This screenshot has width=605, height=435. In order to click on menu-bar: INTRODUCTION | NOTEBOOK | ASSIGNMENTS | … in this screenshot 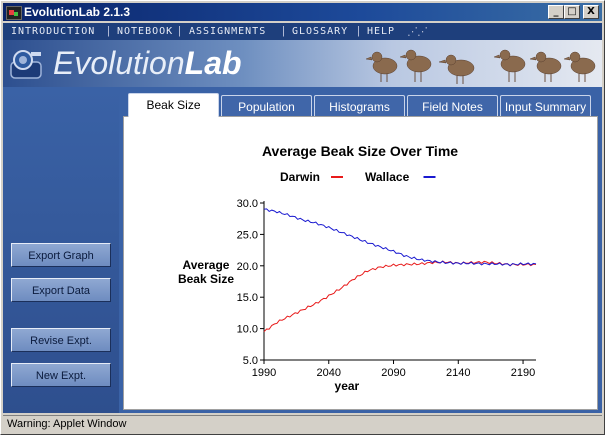, I will do `click(302, 31)`.